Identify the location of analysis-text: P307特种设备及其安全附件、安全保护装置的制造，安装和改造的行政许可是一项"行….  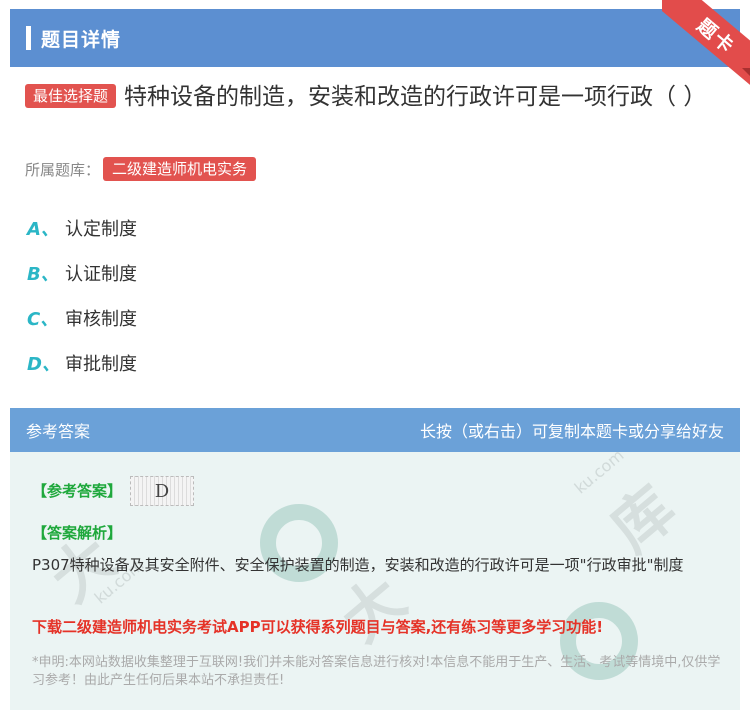
(358, 565).